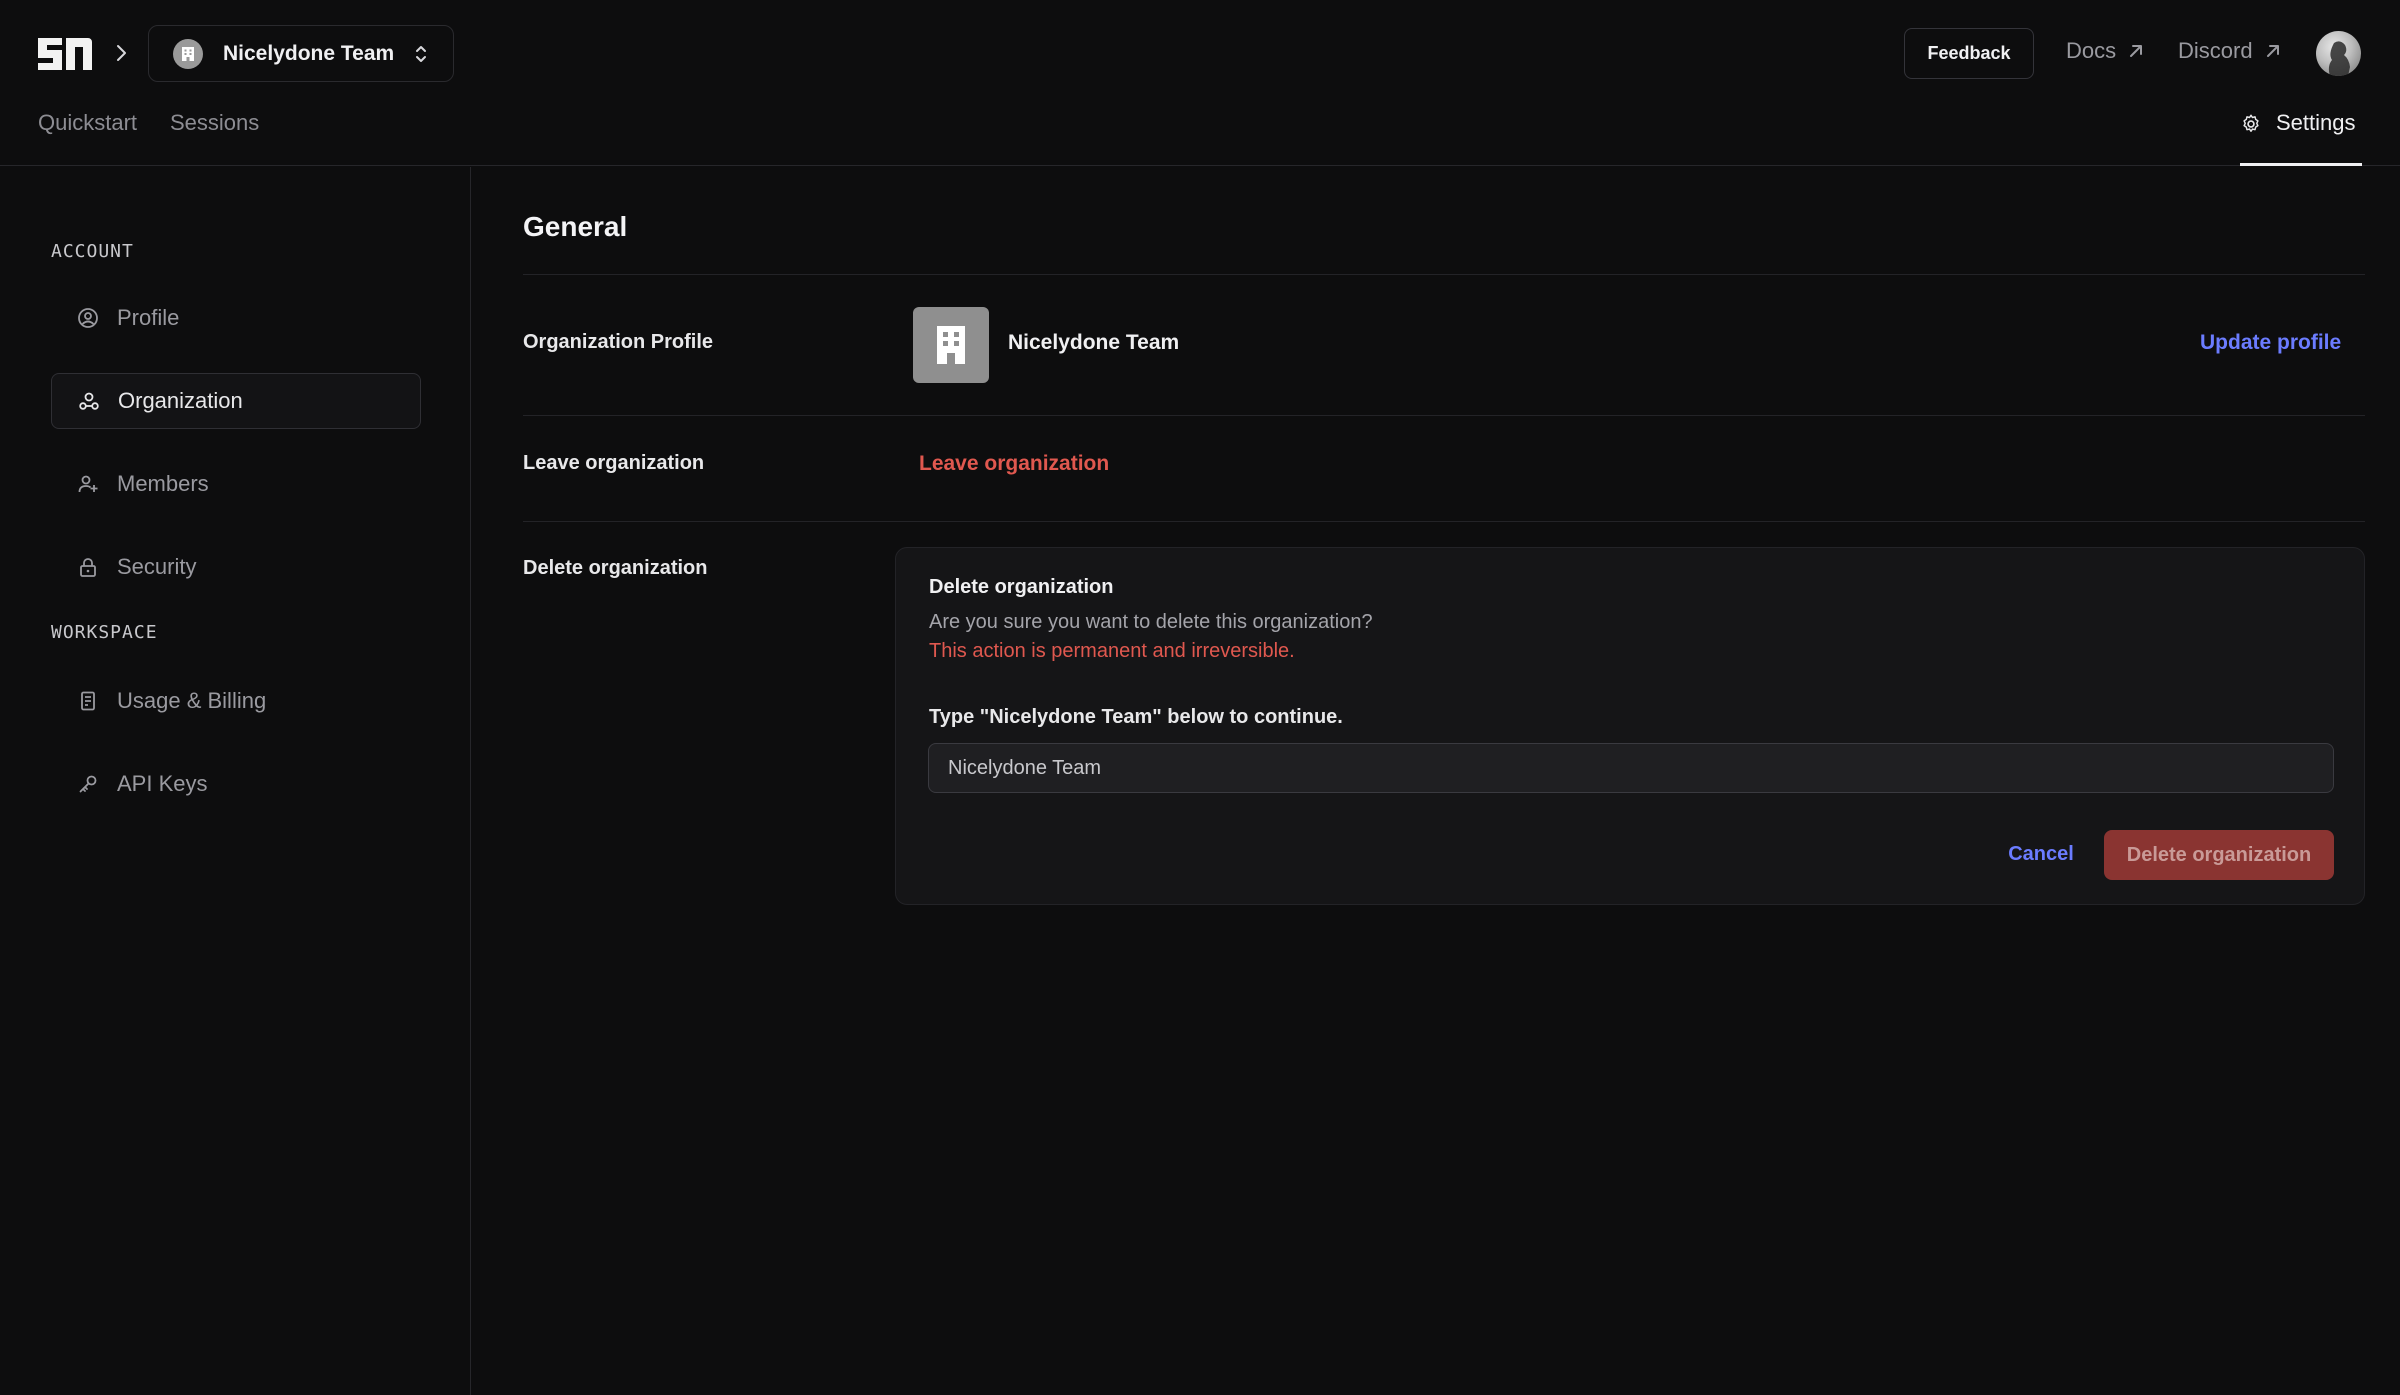 The image size is (2400, 1395). I want to click on tab-settings: Settings, so click(2301, 135).